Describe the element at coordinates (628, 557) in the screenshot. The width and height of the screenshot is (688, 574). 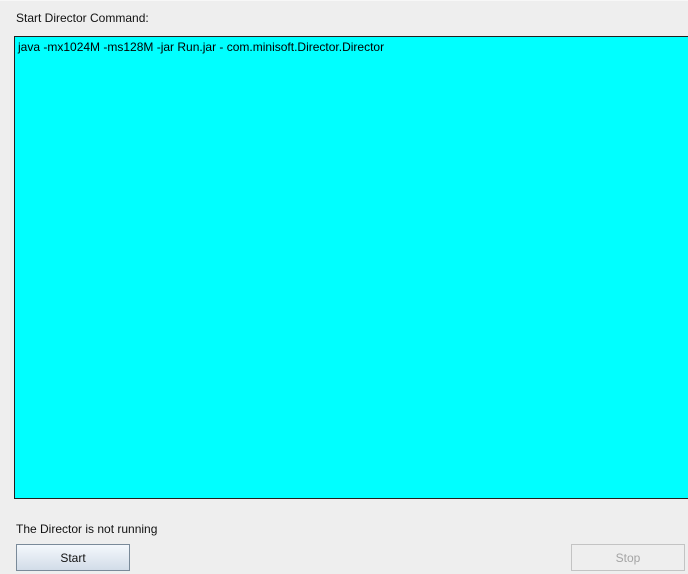
I see `stop-button: Stop` at that location.